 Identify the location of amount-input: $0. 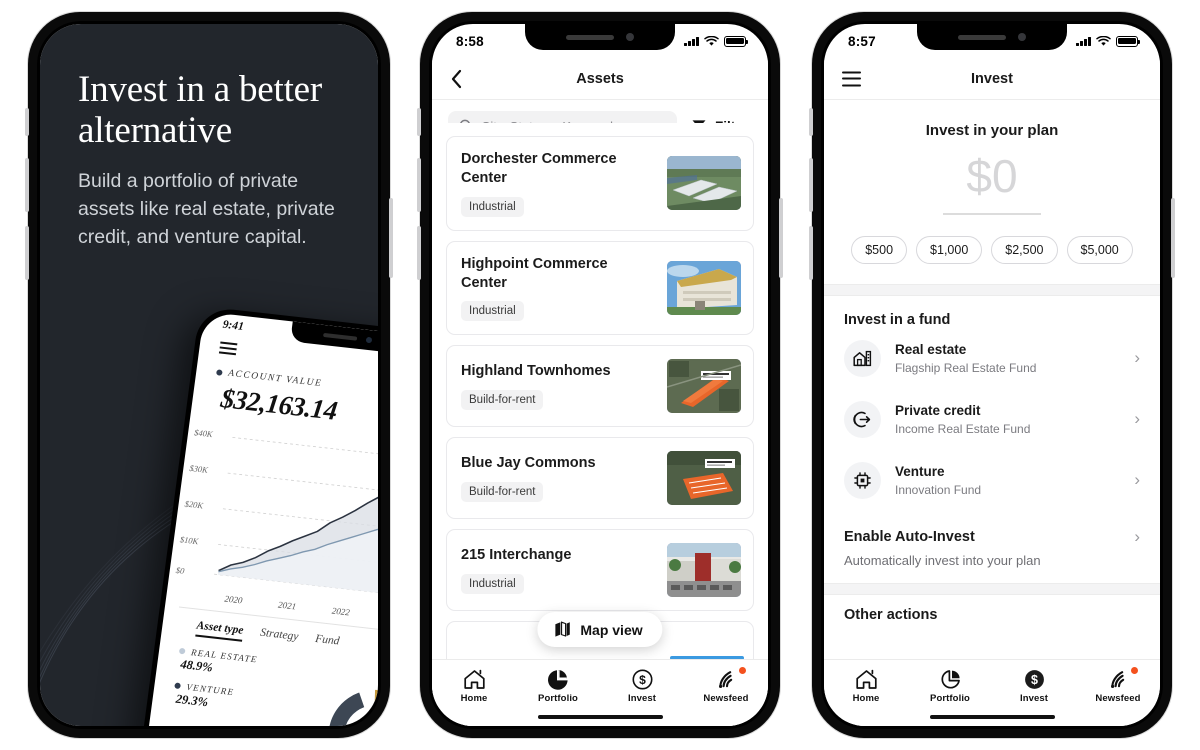
(992, 176).